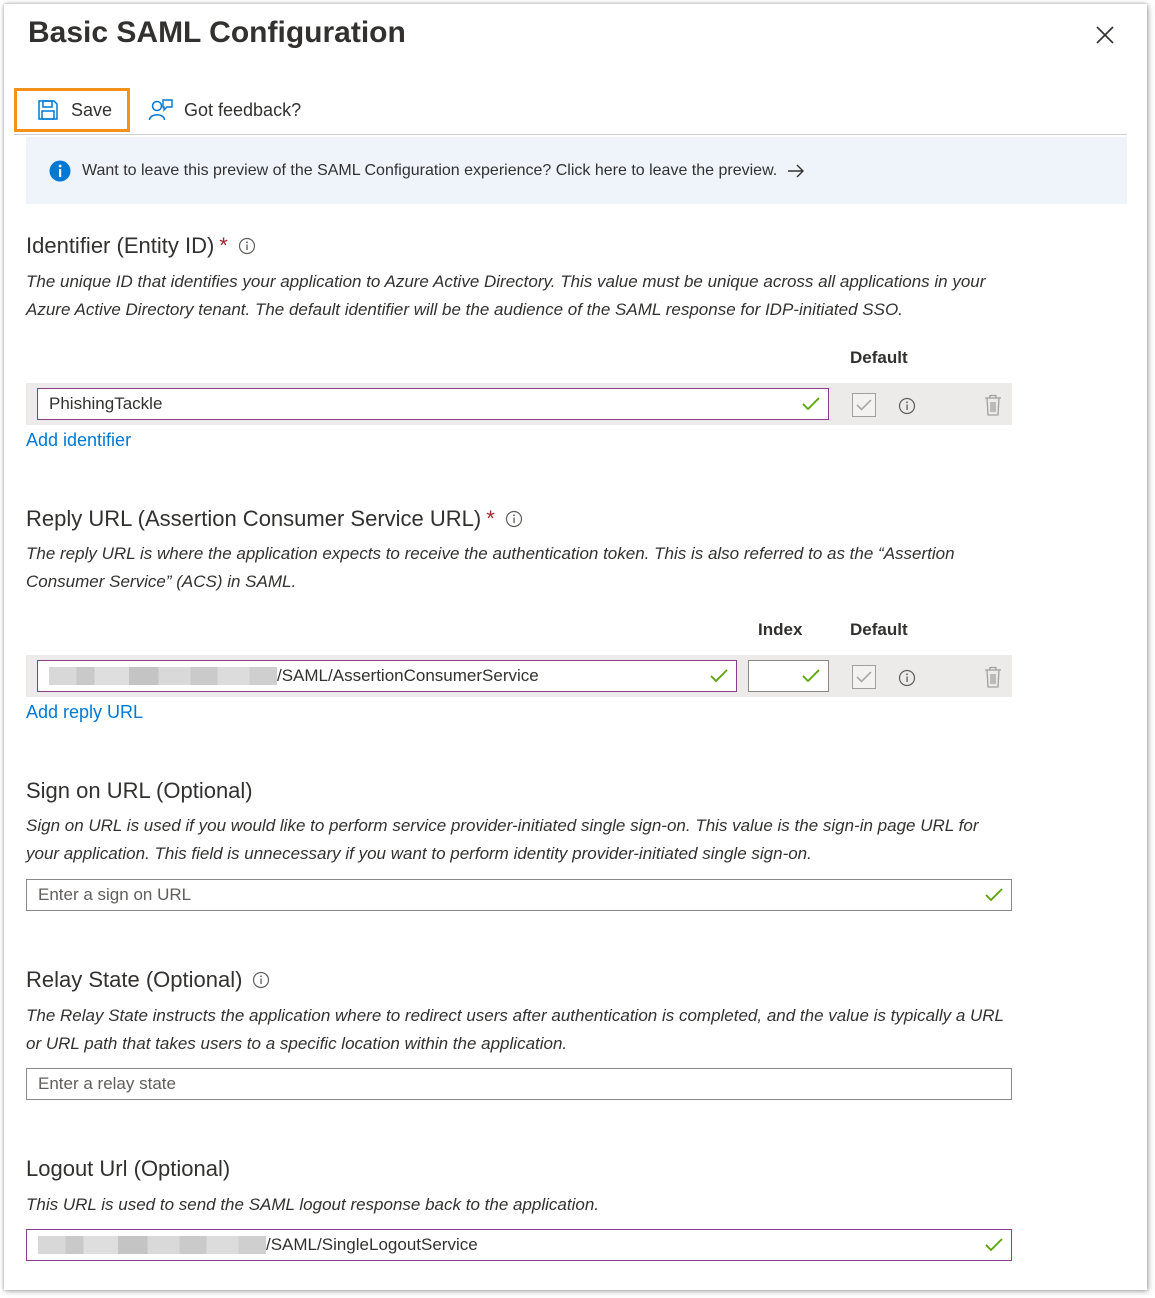 Image resolution: width=1155 pixels, height=1298 pixels. I want to click on identifier-field, so click(433, 404).